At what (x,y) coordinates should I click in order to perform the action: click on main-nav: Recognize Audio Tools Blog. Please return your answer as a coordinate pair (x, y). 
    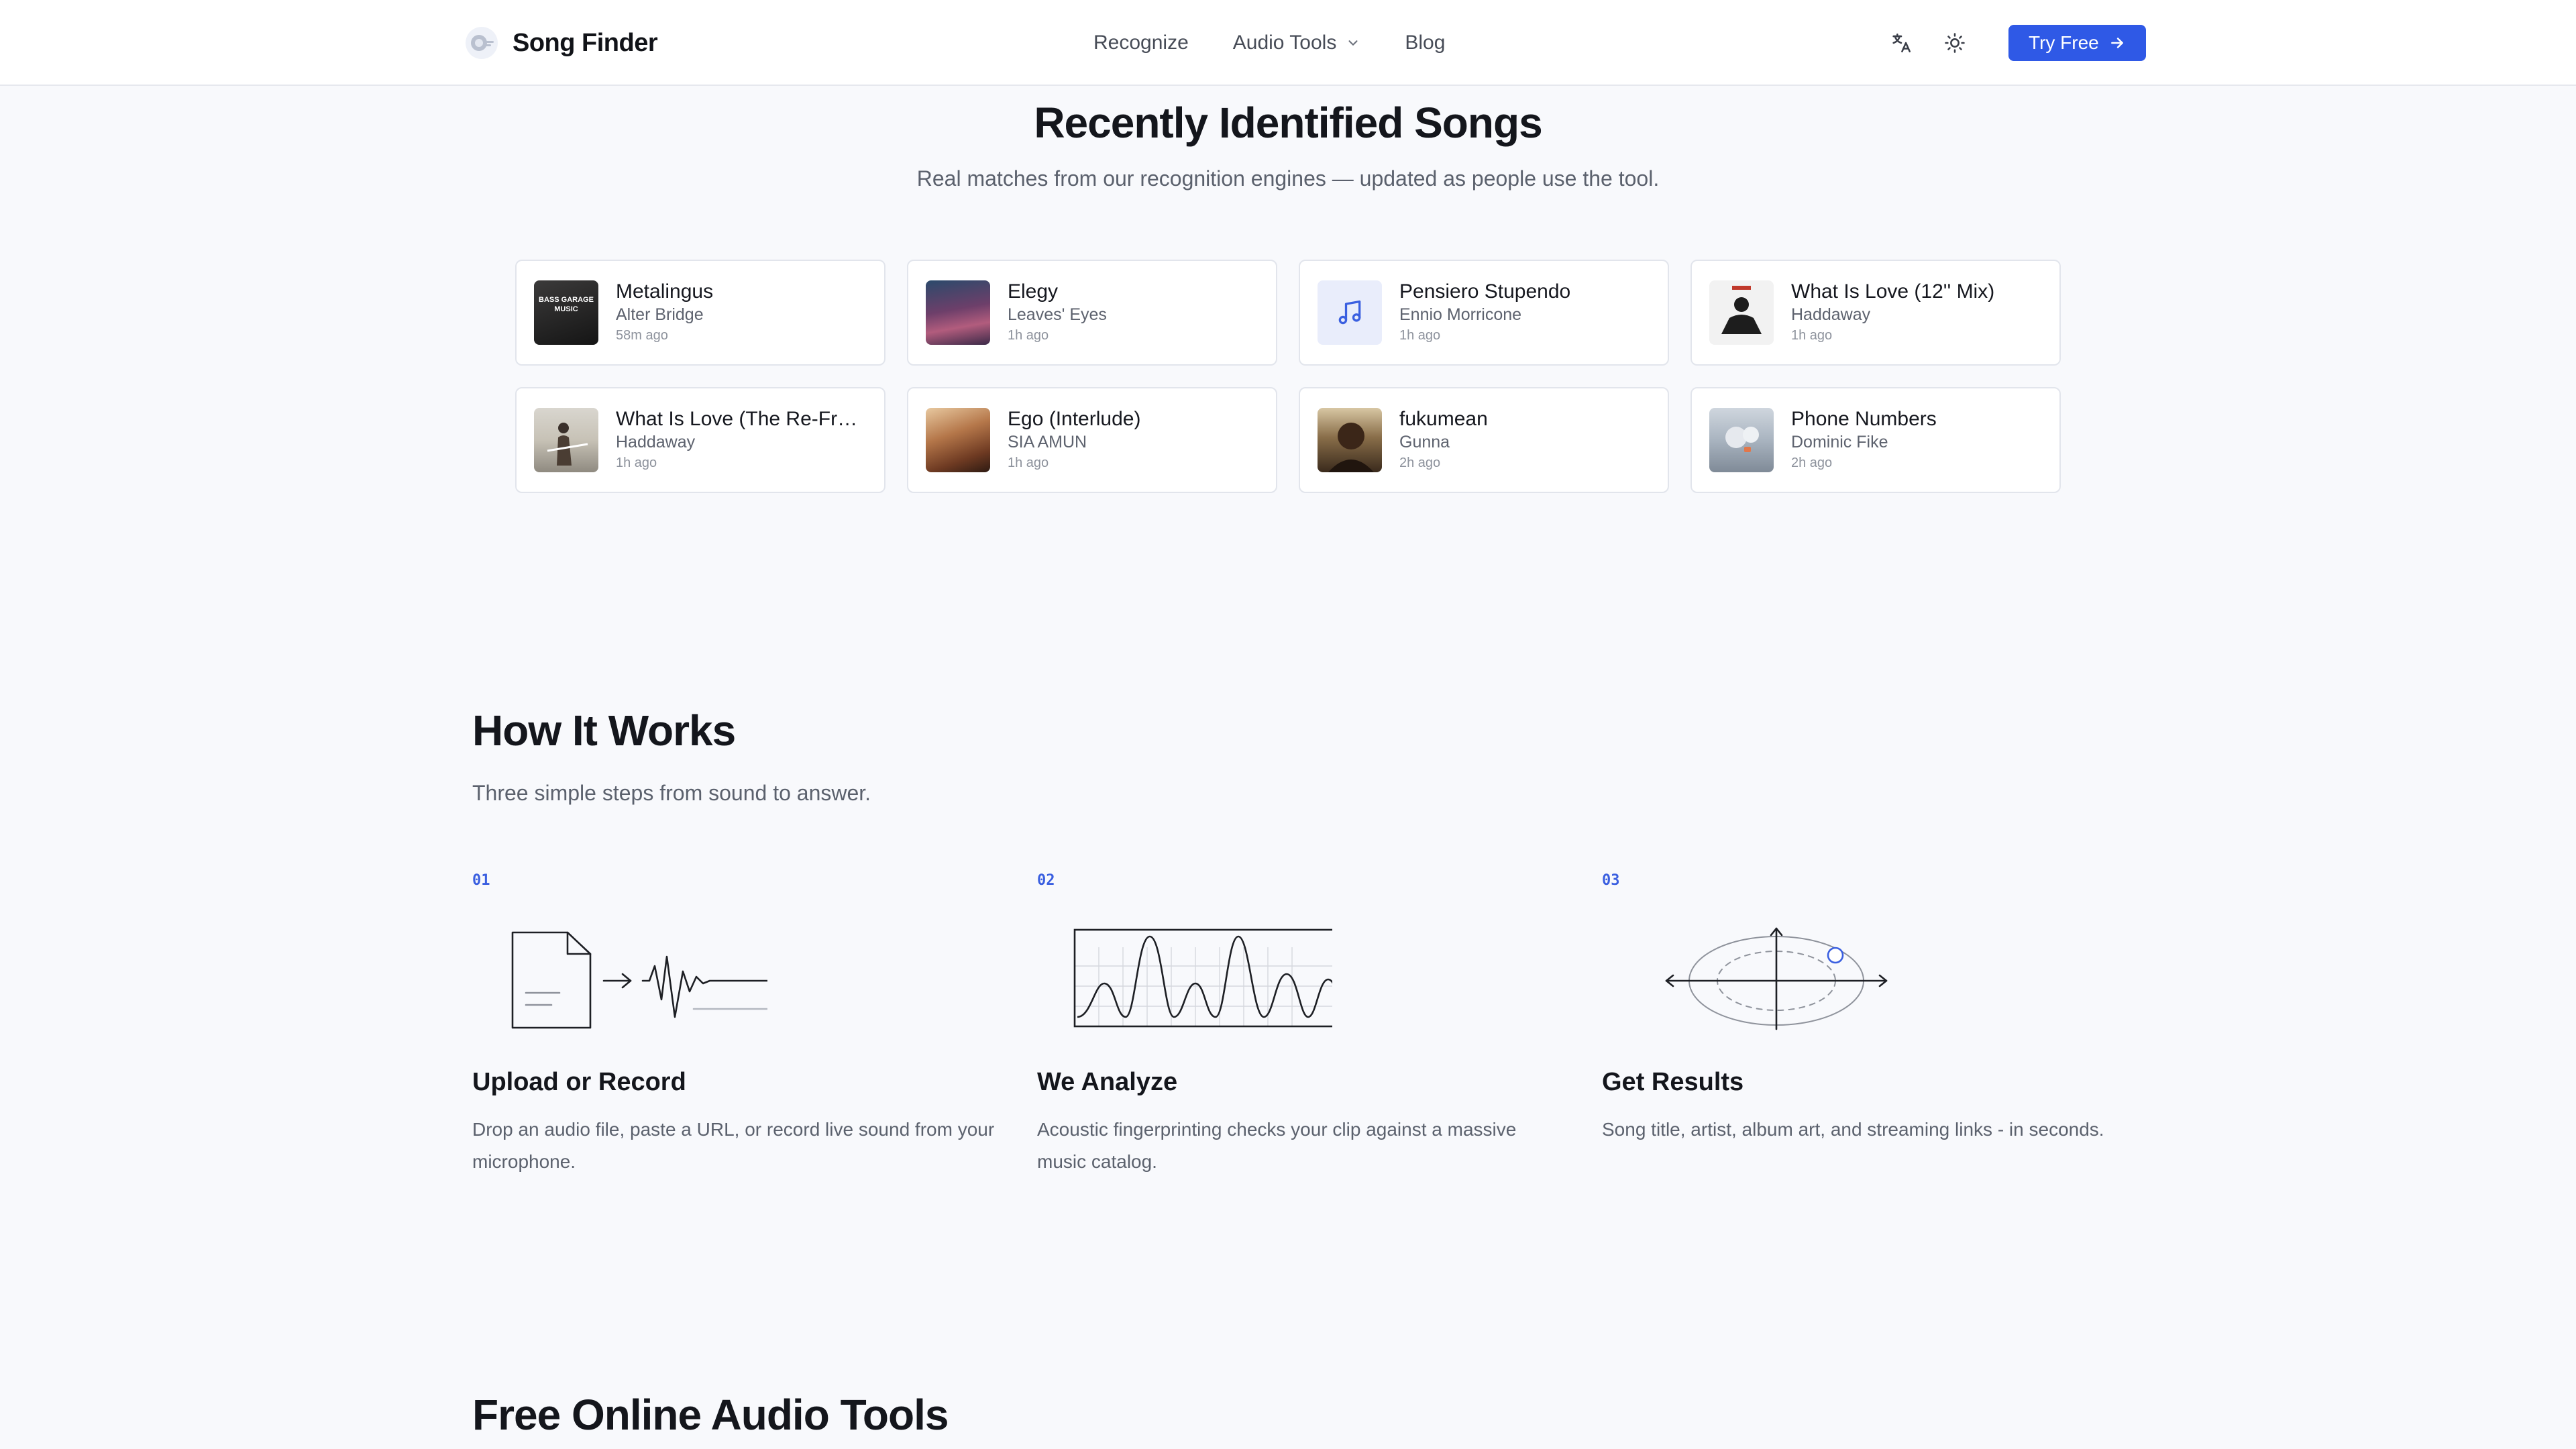
    Looking at the image, I should click on (1269, 43).